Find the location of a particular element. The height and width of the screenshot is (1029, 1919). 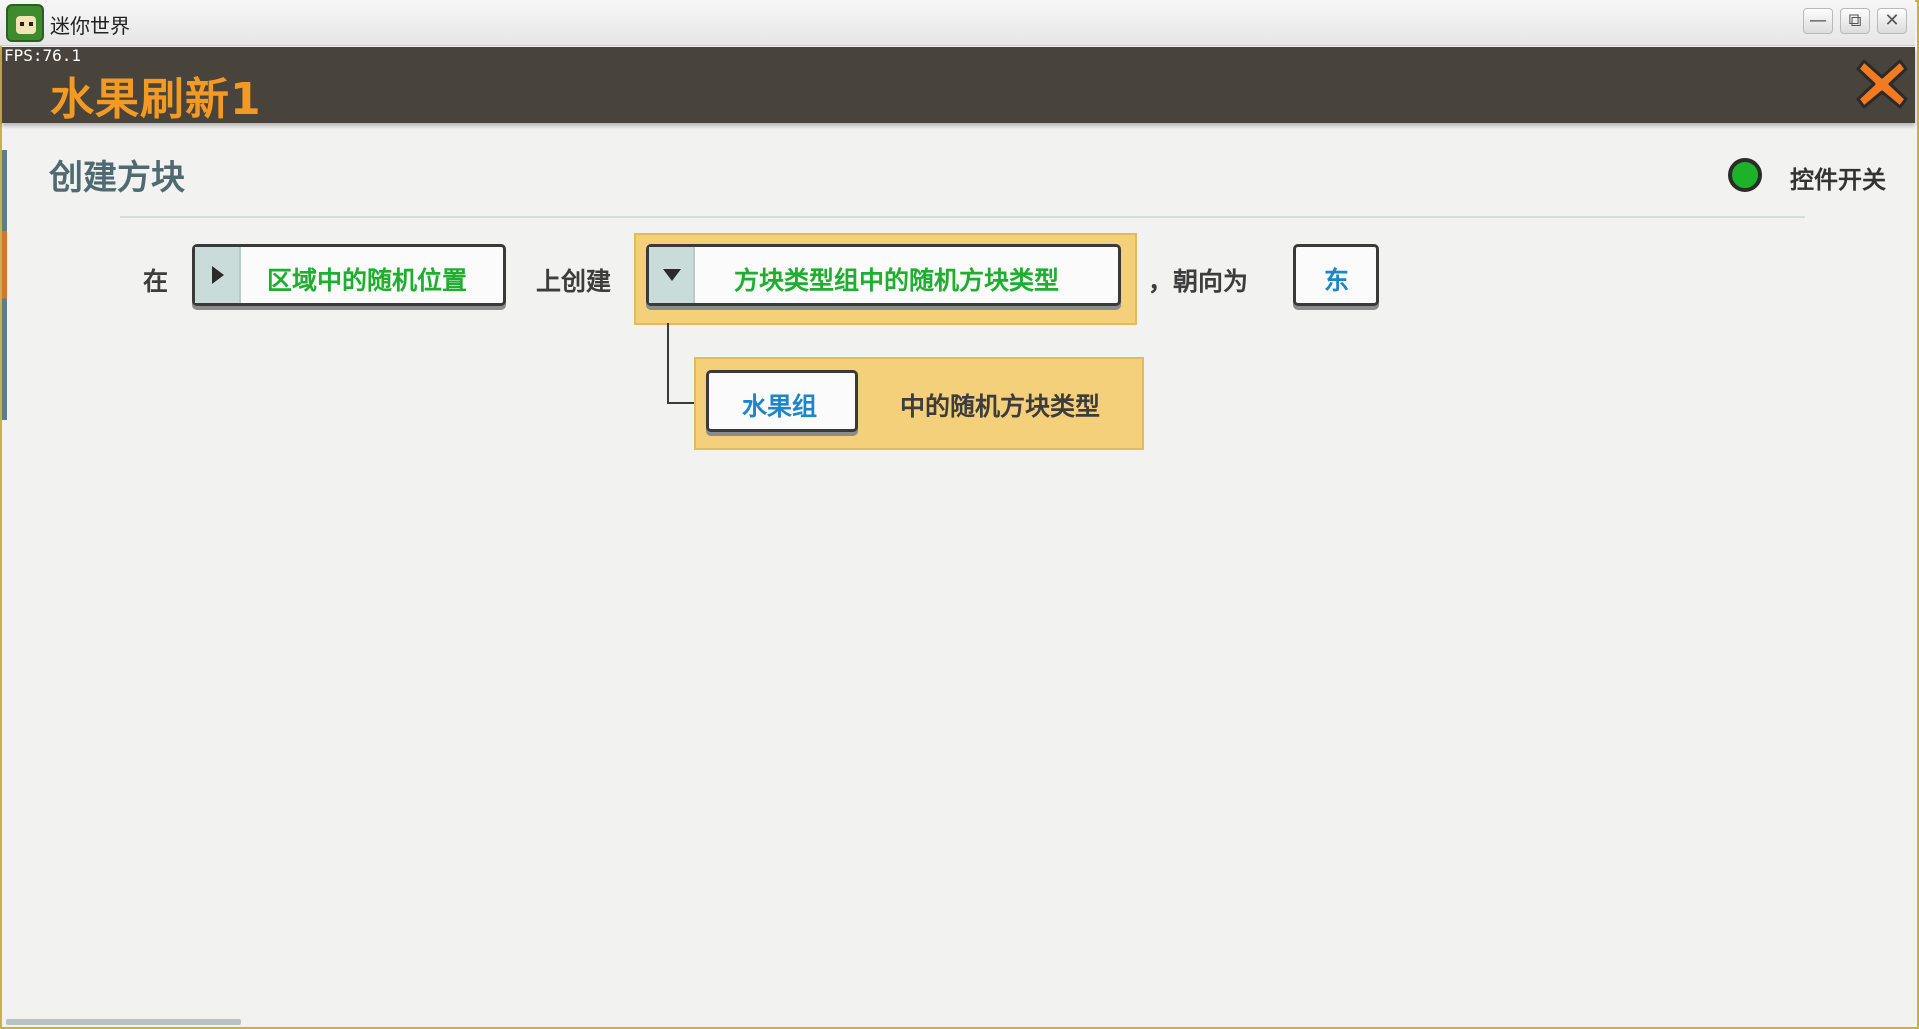

direction-slot: 东 is located at coordinates (1336, 275).